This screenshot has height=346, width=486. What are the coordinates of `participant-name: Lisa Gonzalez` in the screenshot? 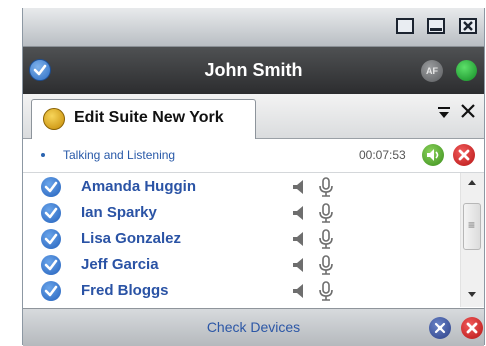 It's located at (131, 238).